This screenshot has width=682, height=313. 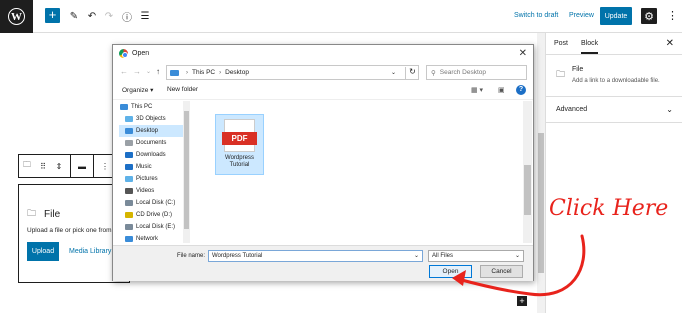 I want to click on editor-scrollbar, so click(x=541, y=173).